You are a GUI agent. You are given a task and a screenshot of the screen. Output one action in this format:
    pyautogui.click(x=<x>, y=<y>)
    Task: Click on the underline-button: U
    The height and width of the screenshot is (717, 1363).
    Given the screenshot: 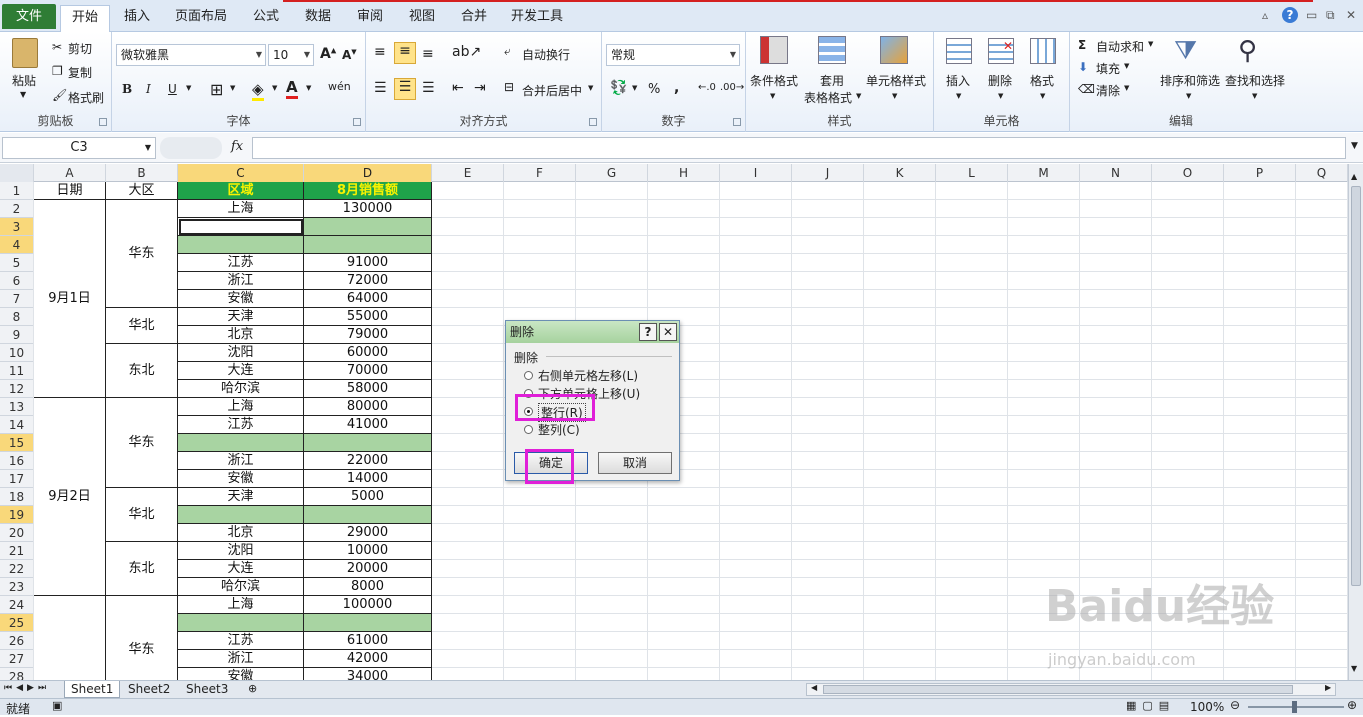 What is the action you would take?
    pyautogui.click(x=172, y=89)
    